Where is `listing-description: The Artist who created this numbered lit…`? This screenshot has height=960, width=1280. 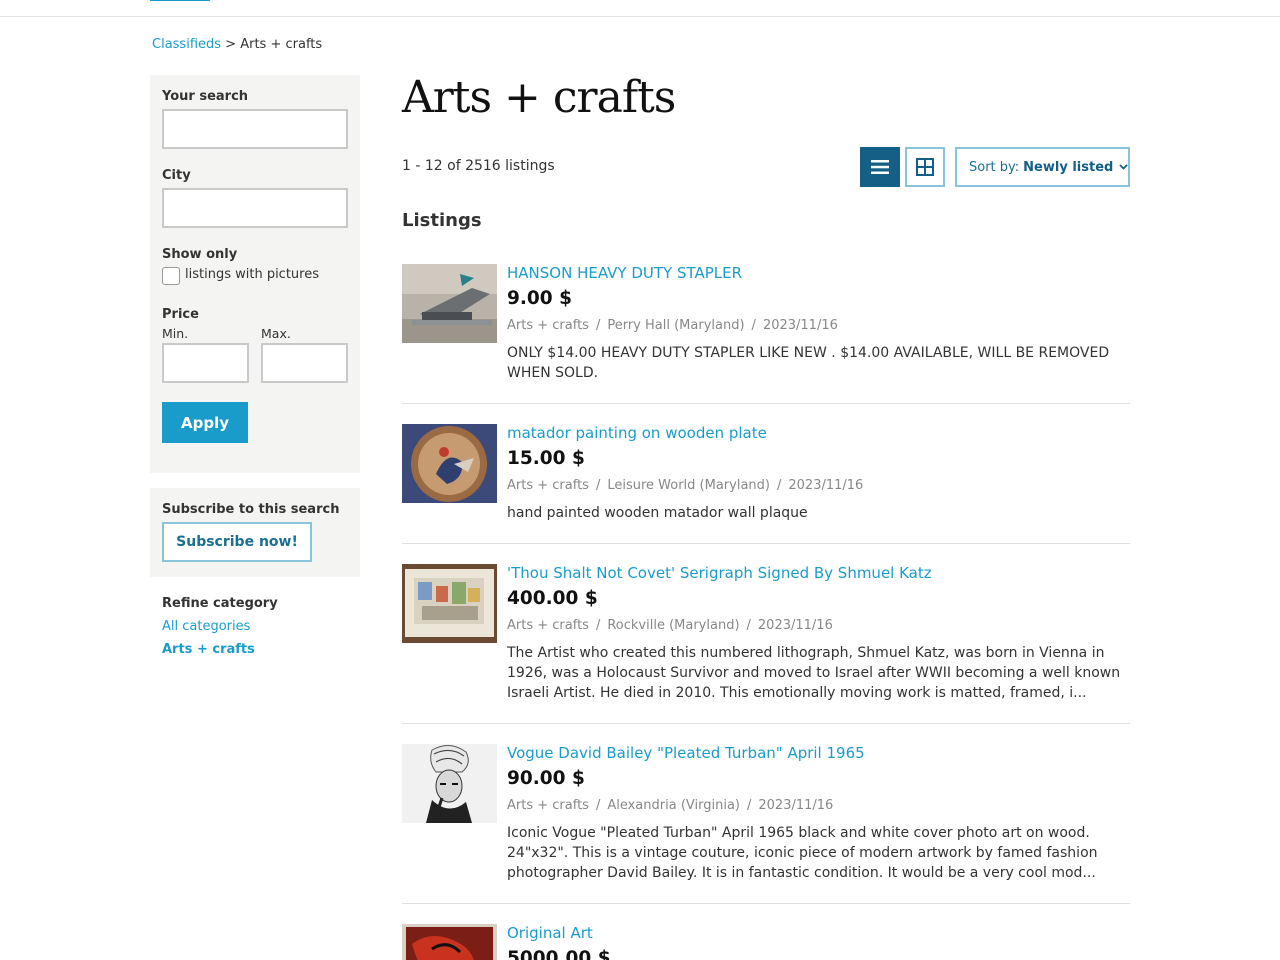 listing-description: The Artist who created this numbered lit… is located at coordinates (814, 673).